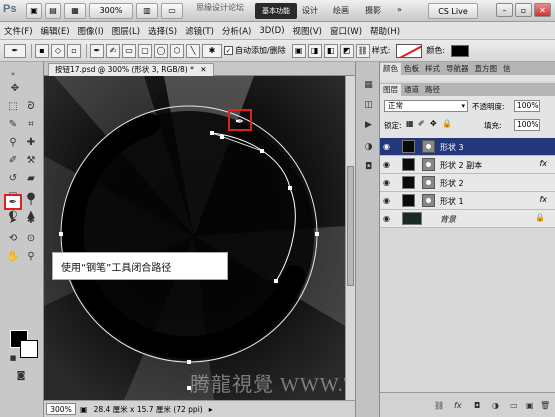 The image size is (555, 417). What do you see at coordinates (411, 69) in the screenshot?
I see `tab-swatches: 色板` at bounding box center [411, 69].